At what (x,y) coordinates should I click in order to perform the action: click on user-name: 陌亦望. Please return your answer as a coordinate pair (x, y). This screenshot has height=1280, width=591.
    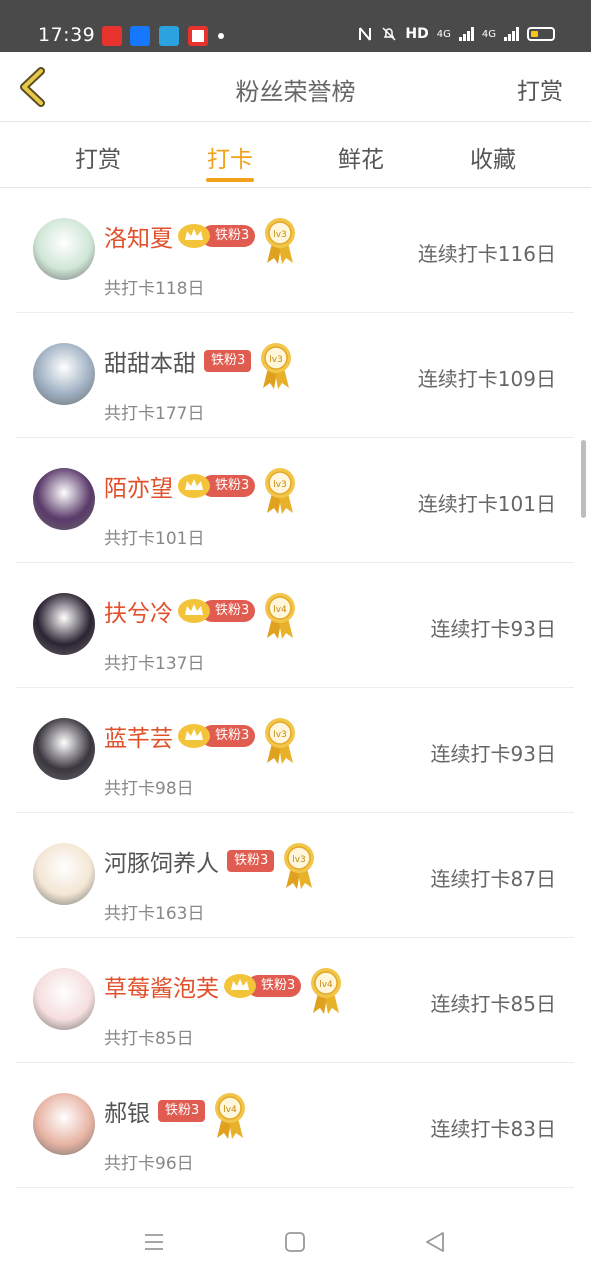
    Looking at the image, I should click on (138, 486).